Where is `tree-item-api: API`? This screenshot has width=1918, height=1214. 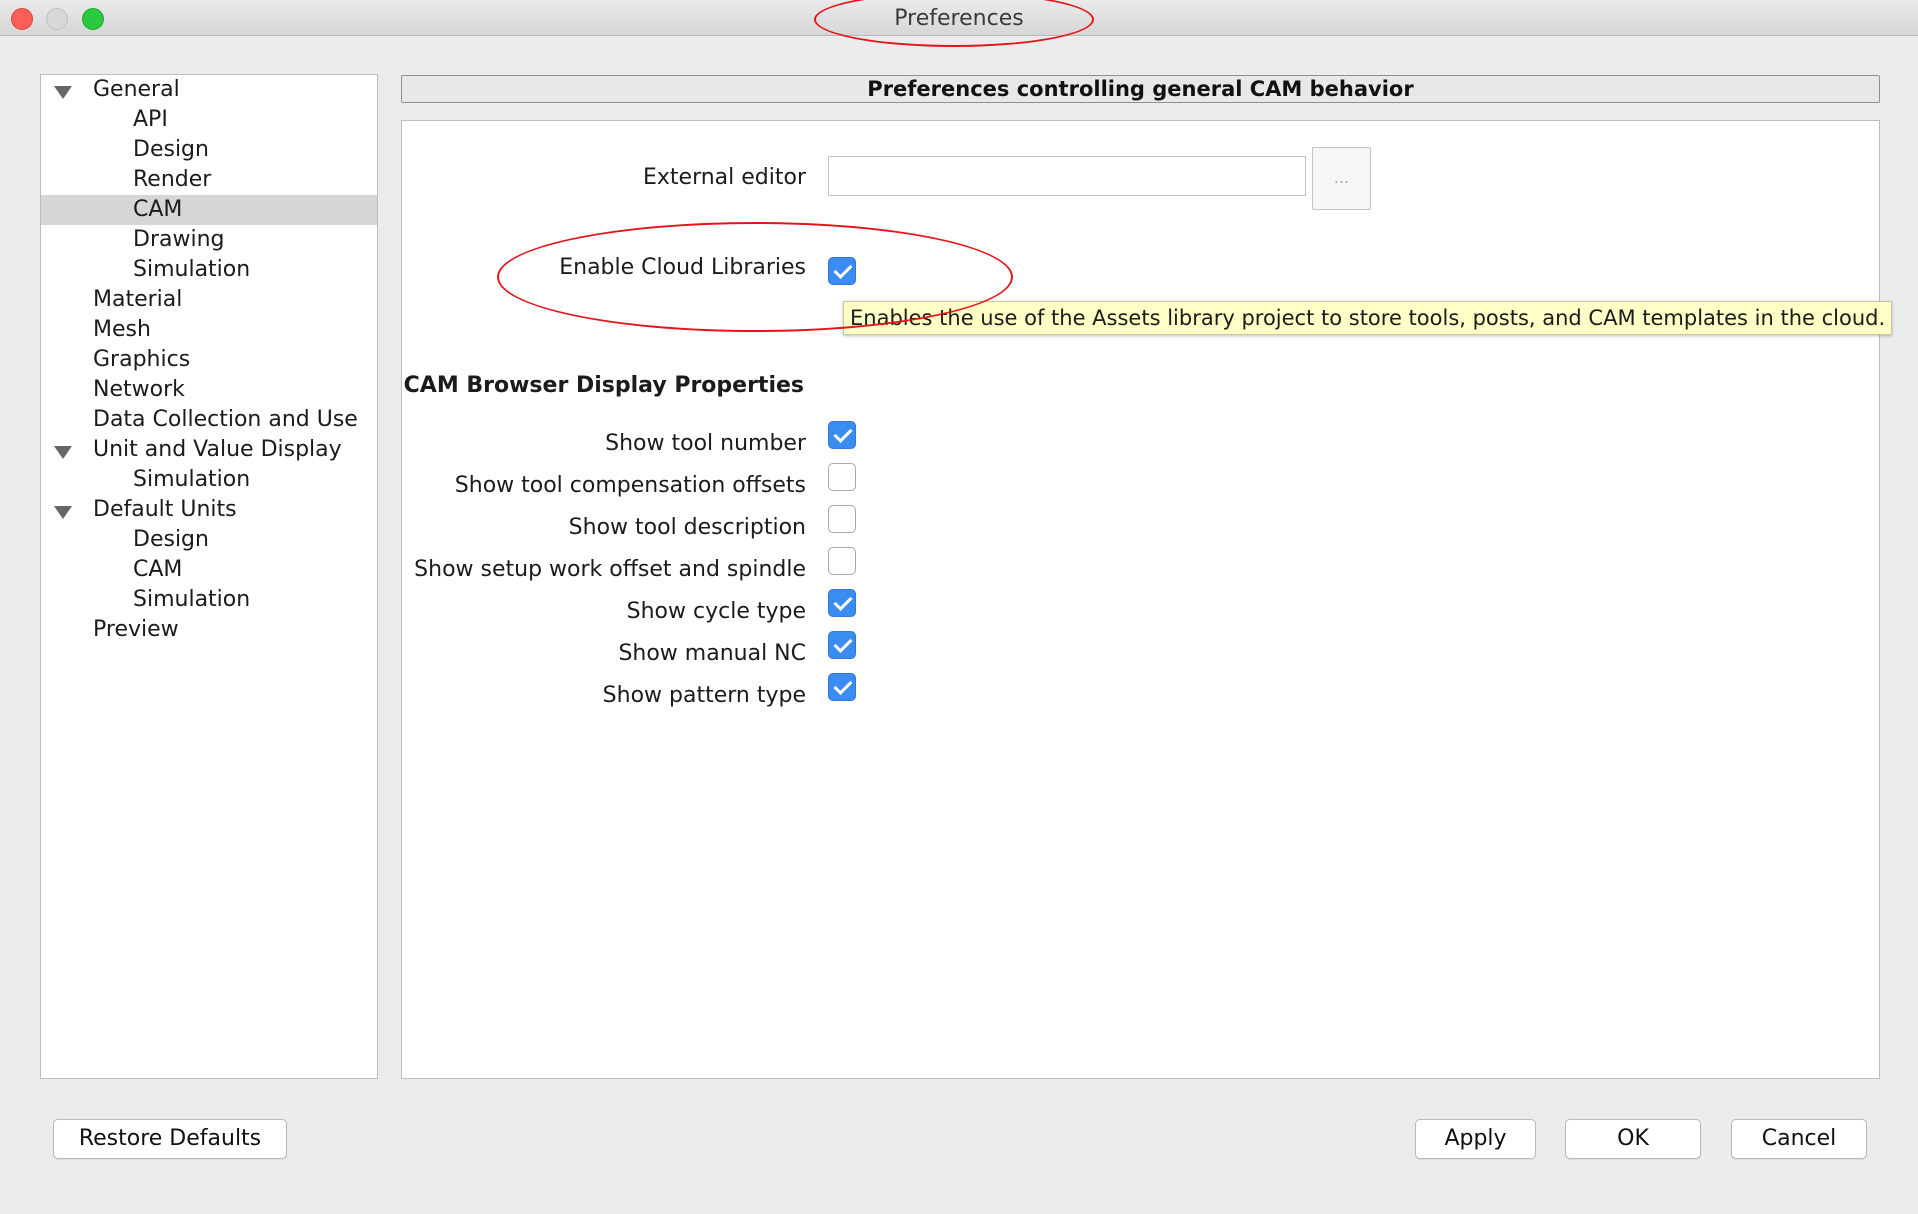
tree-item-api: API is located at coordinates (209, 120).